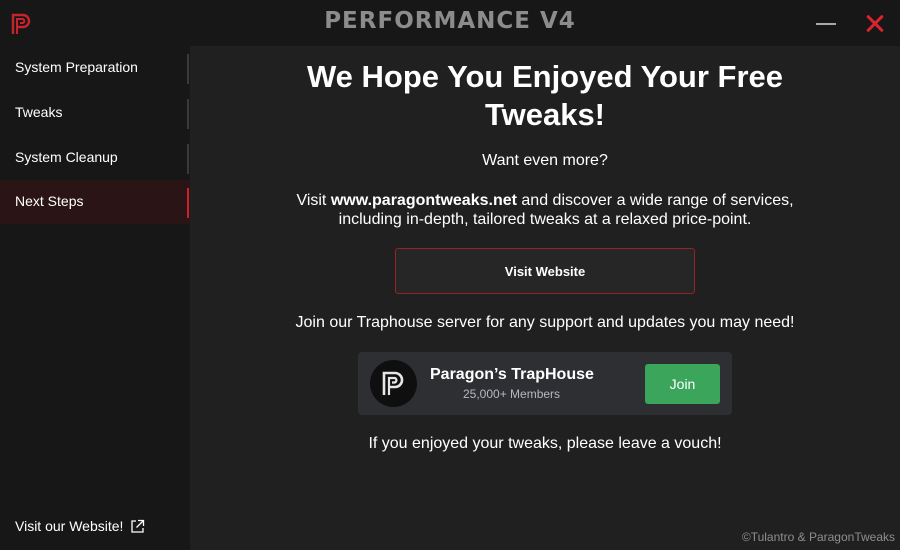 Image resolution: width=900 pixels, height=550 pixels. I want to click on website-url: www.paragontweaks.net, so click(423, 200).